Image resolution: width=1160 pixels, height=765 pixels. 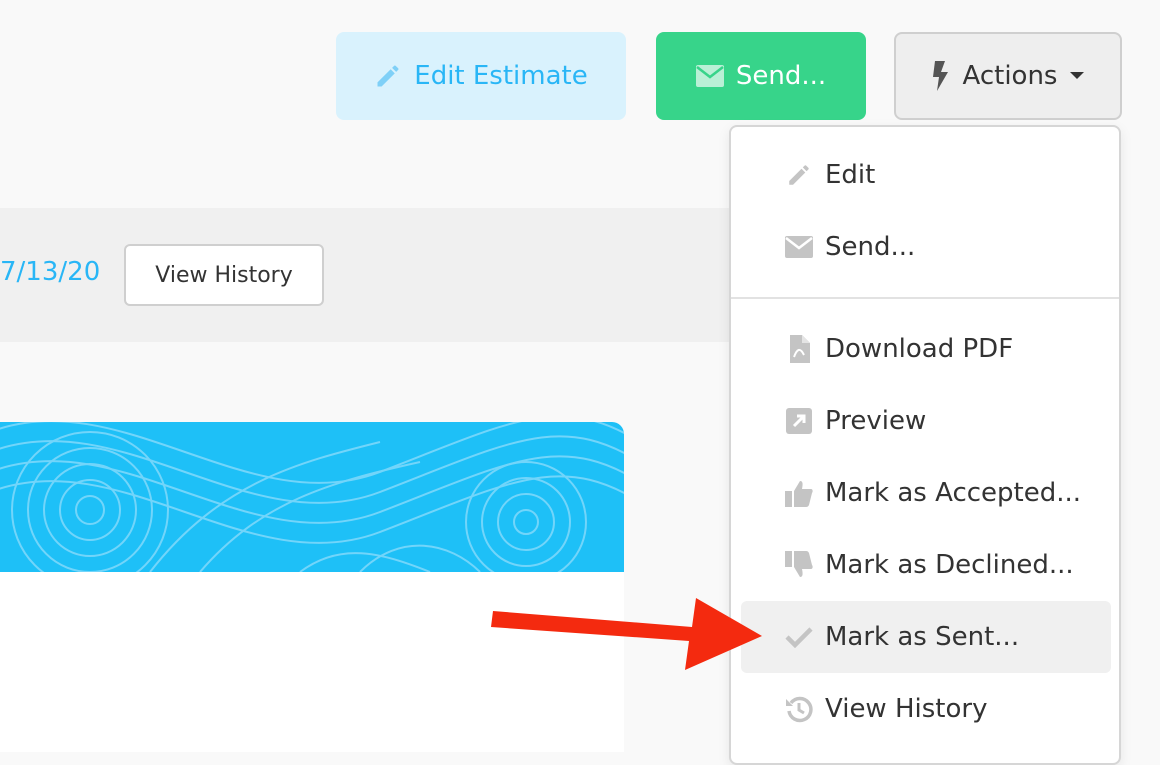 I want to click on thumbs-up-icon, so click(x=799, y=493).